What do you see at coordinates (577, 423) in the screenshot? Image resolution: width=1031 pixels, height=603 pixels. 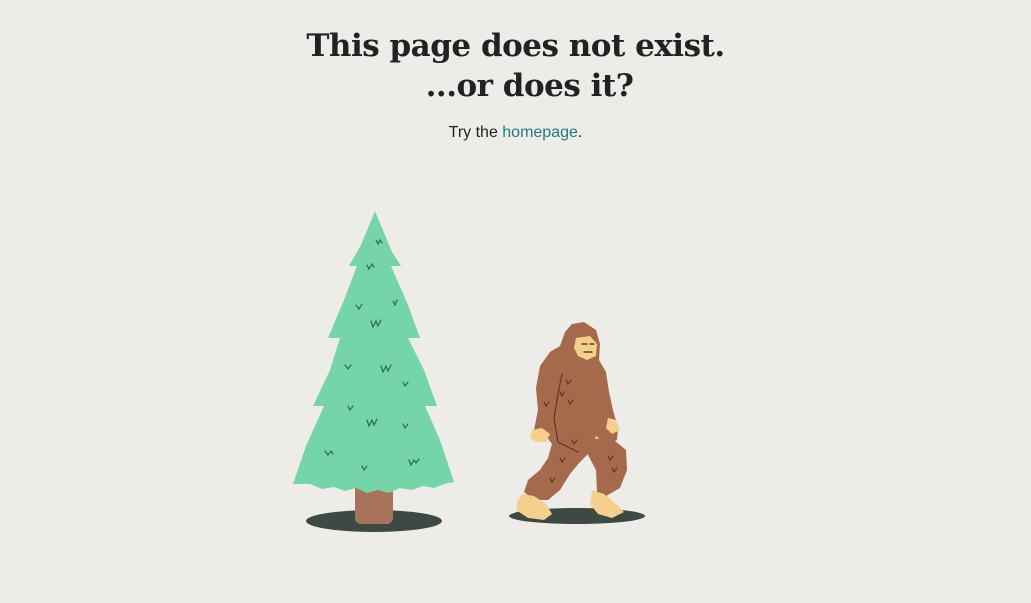 I see `bigfoot-illustration` at bounding box center [577, 423].